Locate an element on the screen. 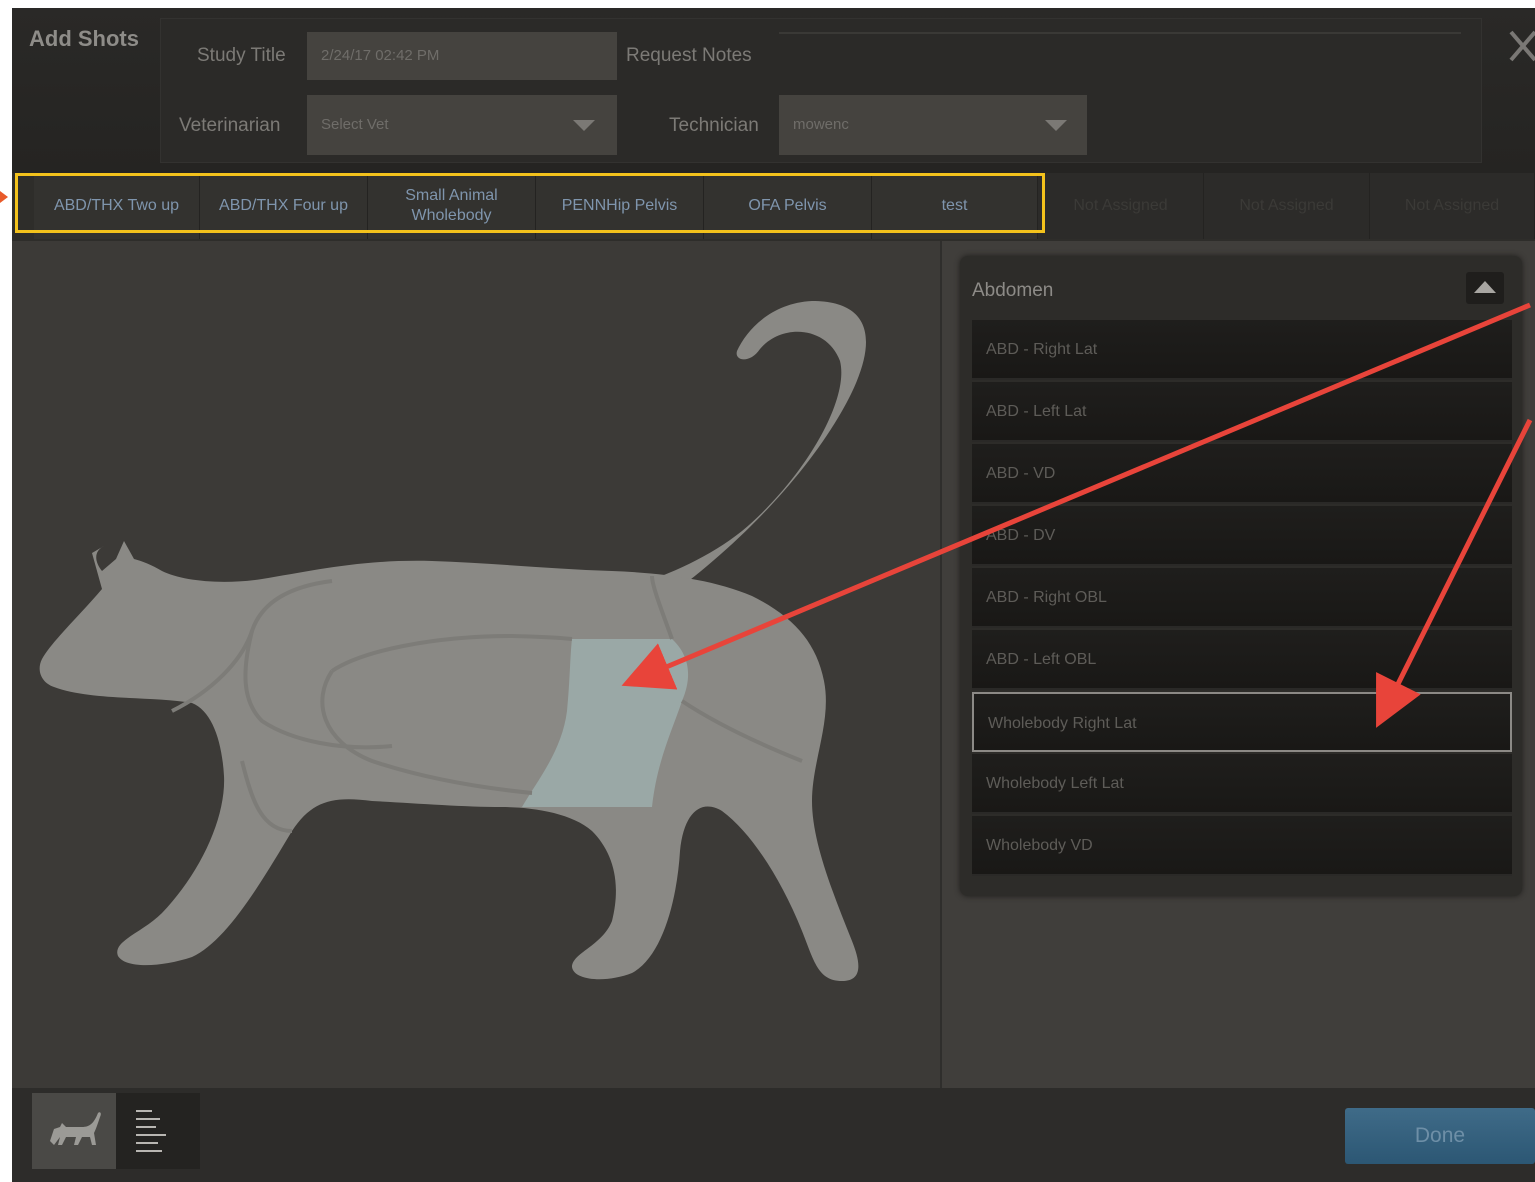  shot-item-wholebody-left-lat: Wholebody Left Lat is located at coordinates (1242, 784).